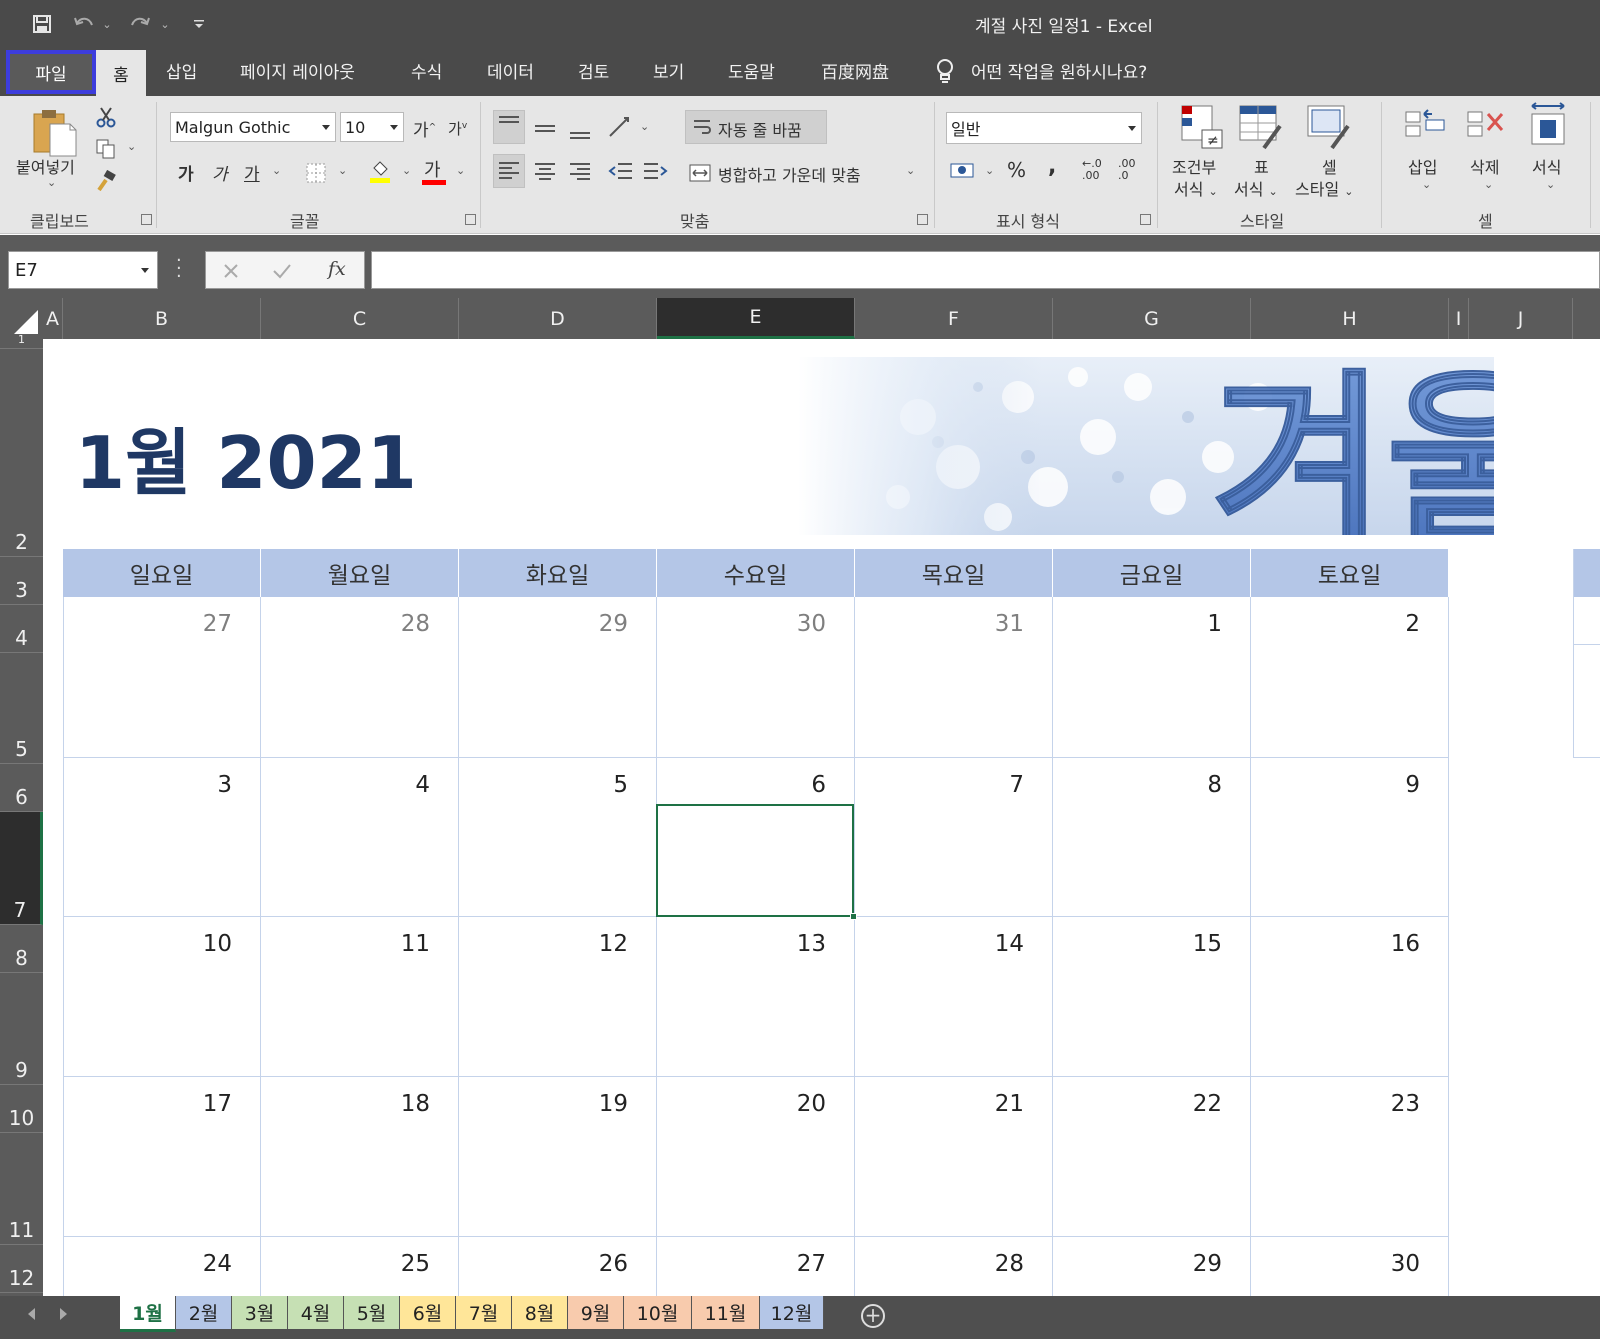  I want to click on sheet-tab: 11월, so click(726, 1312).